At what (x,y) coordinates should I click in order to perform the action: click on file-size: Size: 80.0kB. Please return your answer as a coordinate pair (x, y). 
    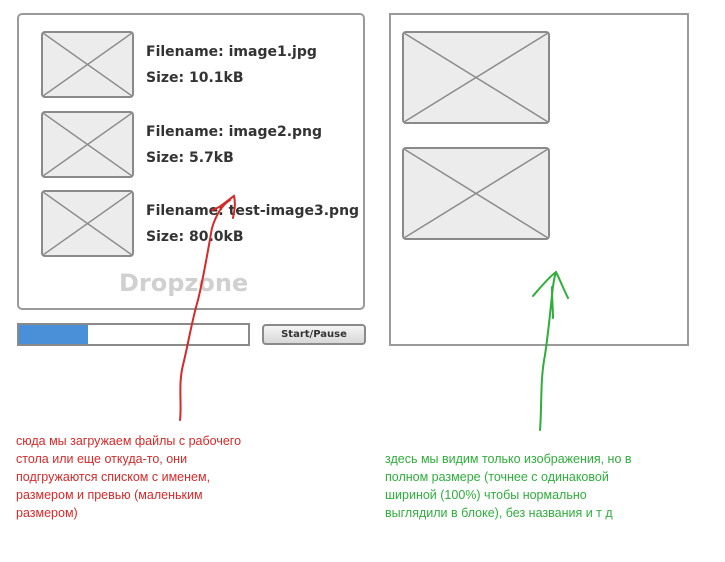
    Looking at the image, I should click on (195, 237).